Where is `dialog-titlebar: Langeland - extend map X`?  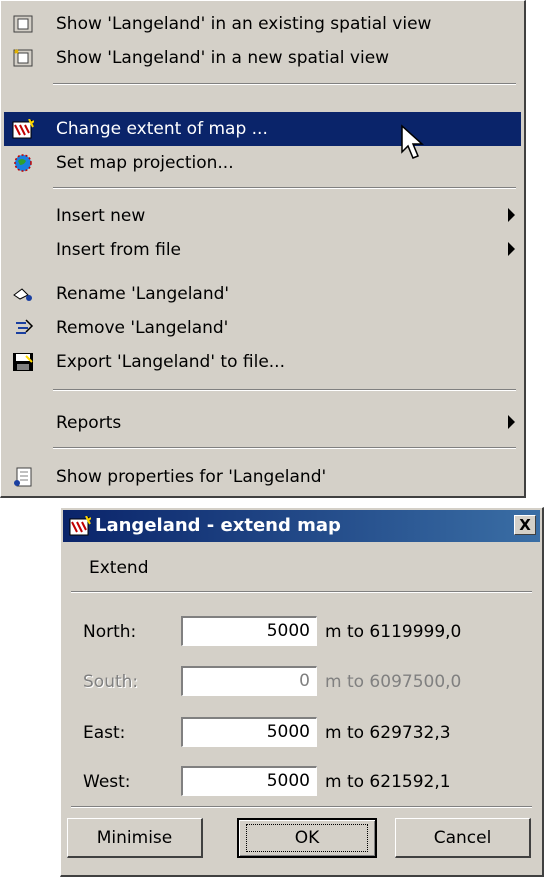 dialog-titlebar: Langeland - extend map X is located at coordinates (301, 526).